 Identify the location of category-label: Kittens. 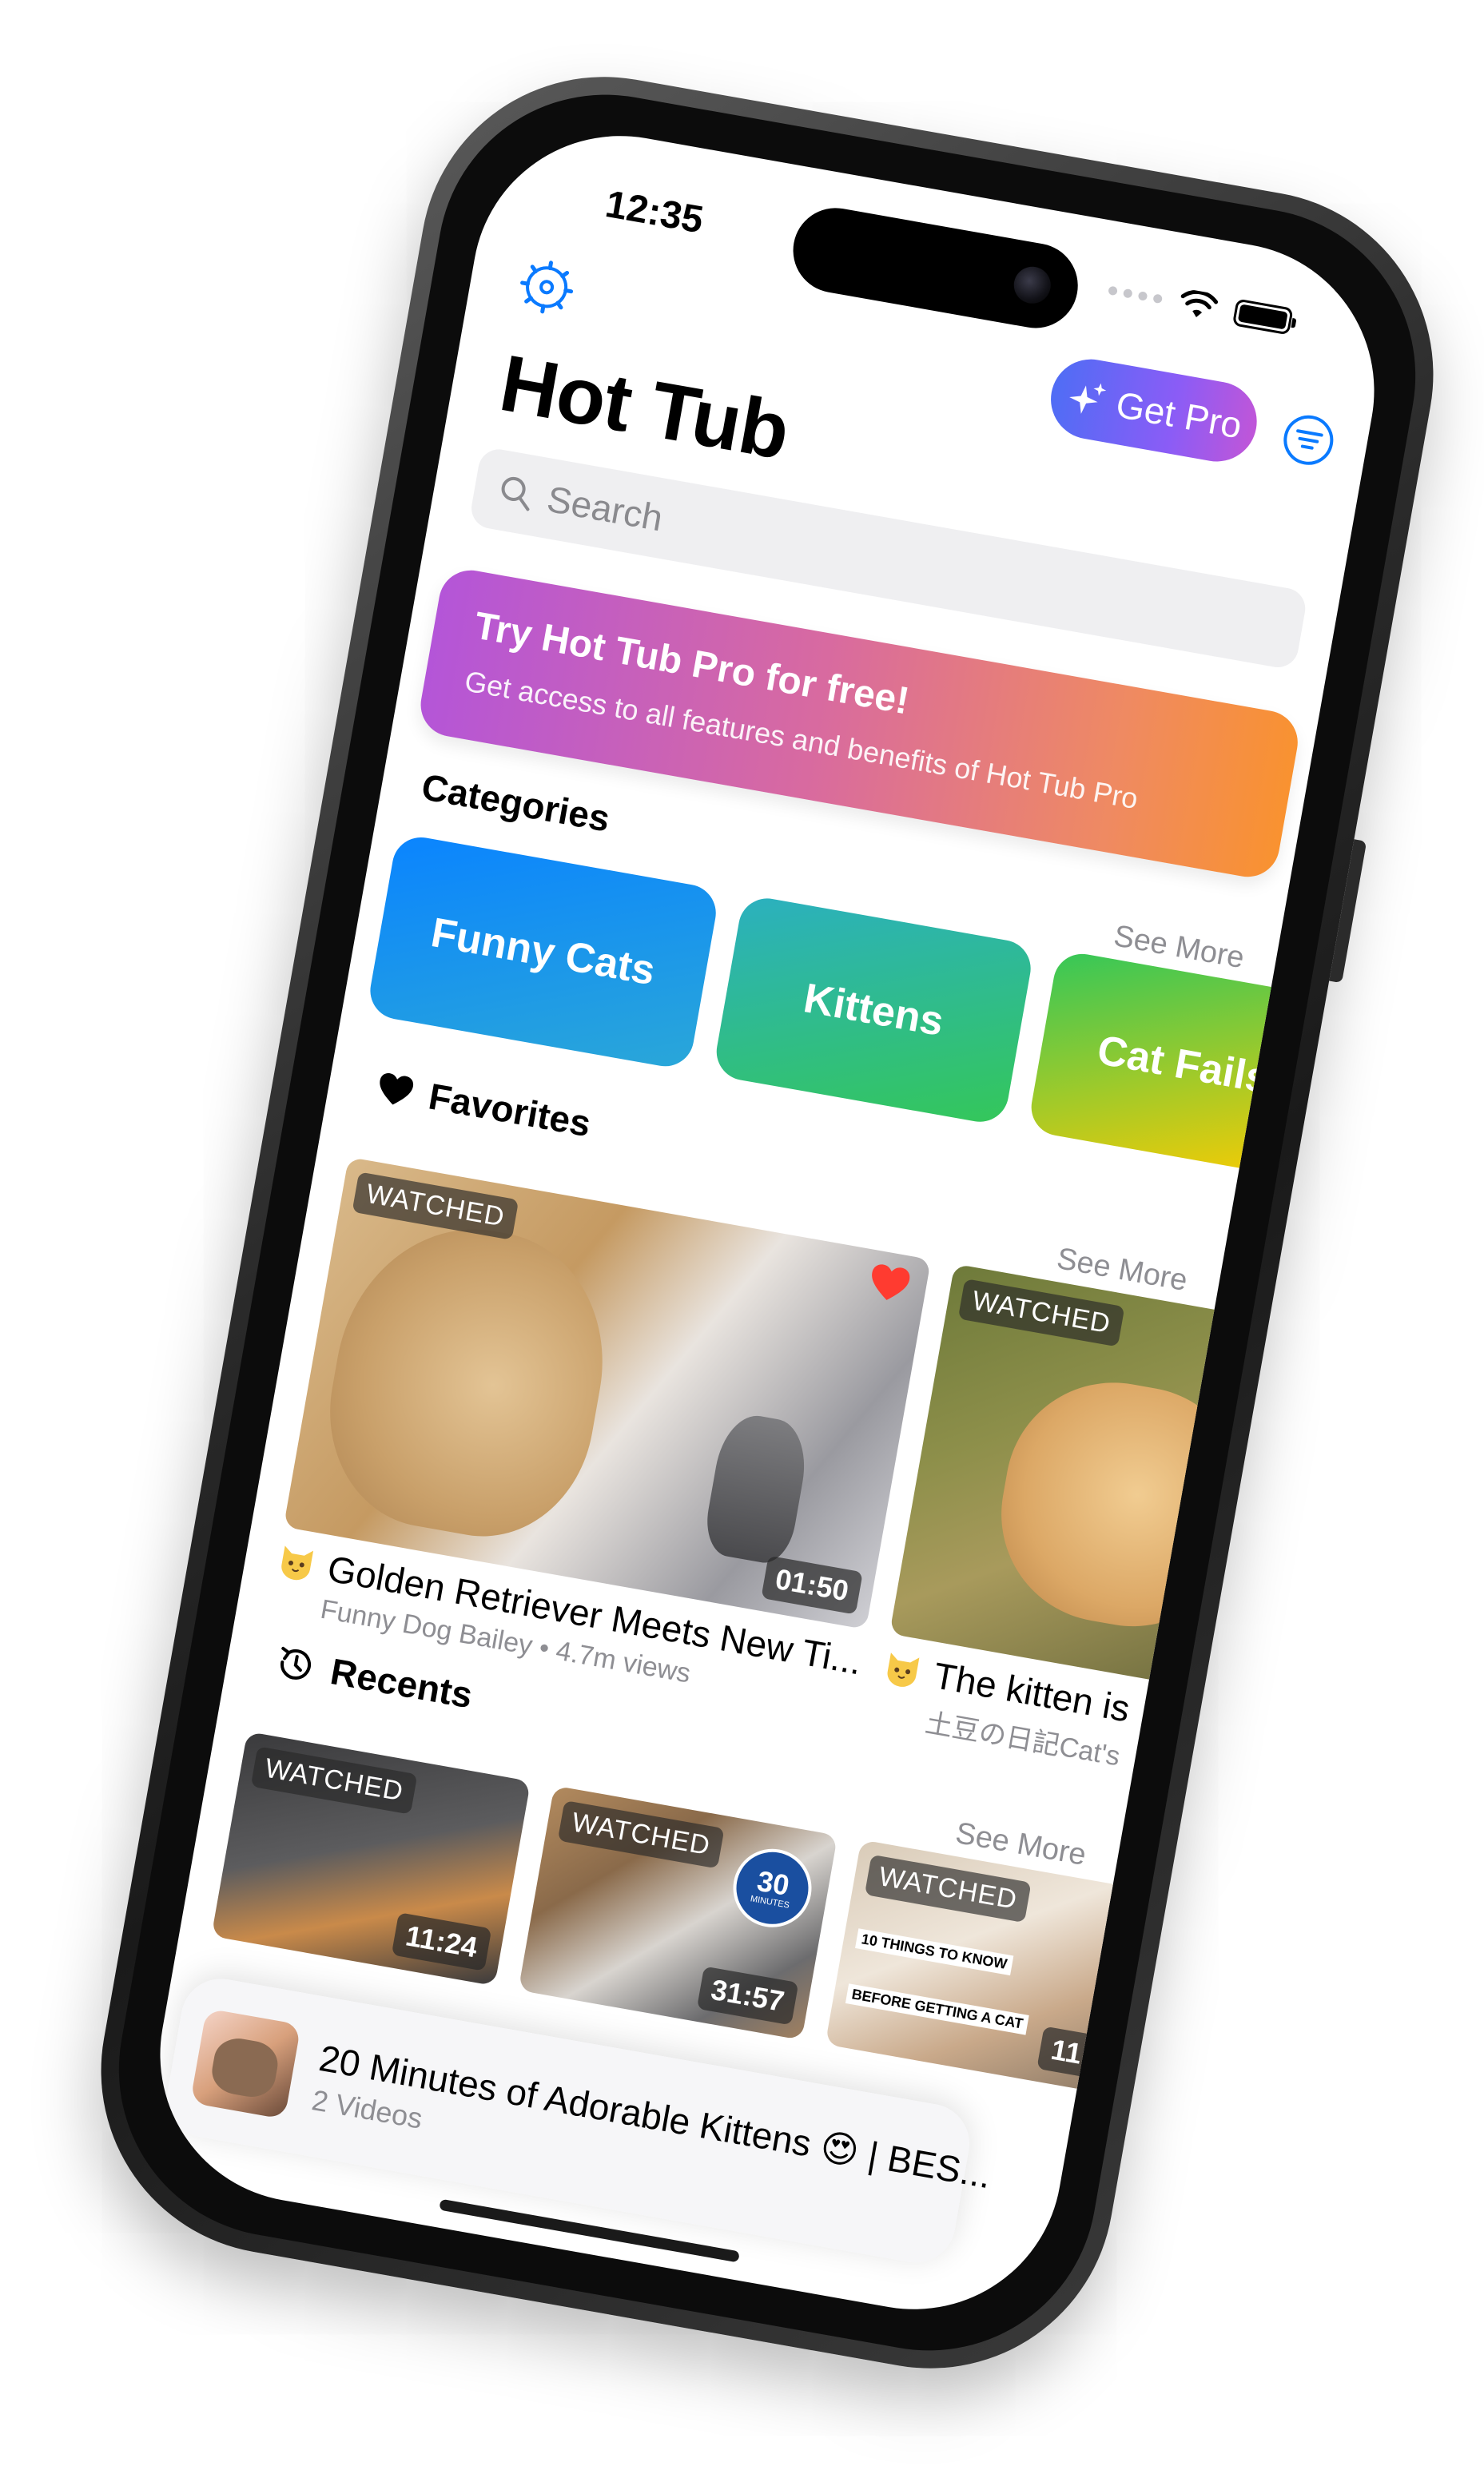
(874, 1010).